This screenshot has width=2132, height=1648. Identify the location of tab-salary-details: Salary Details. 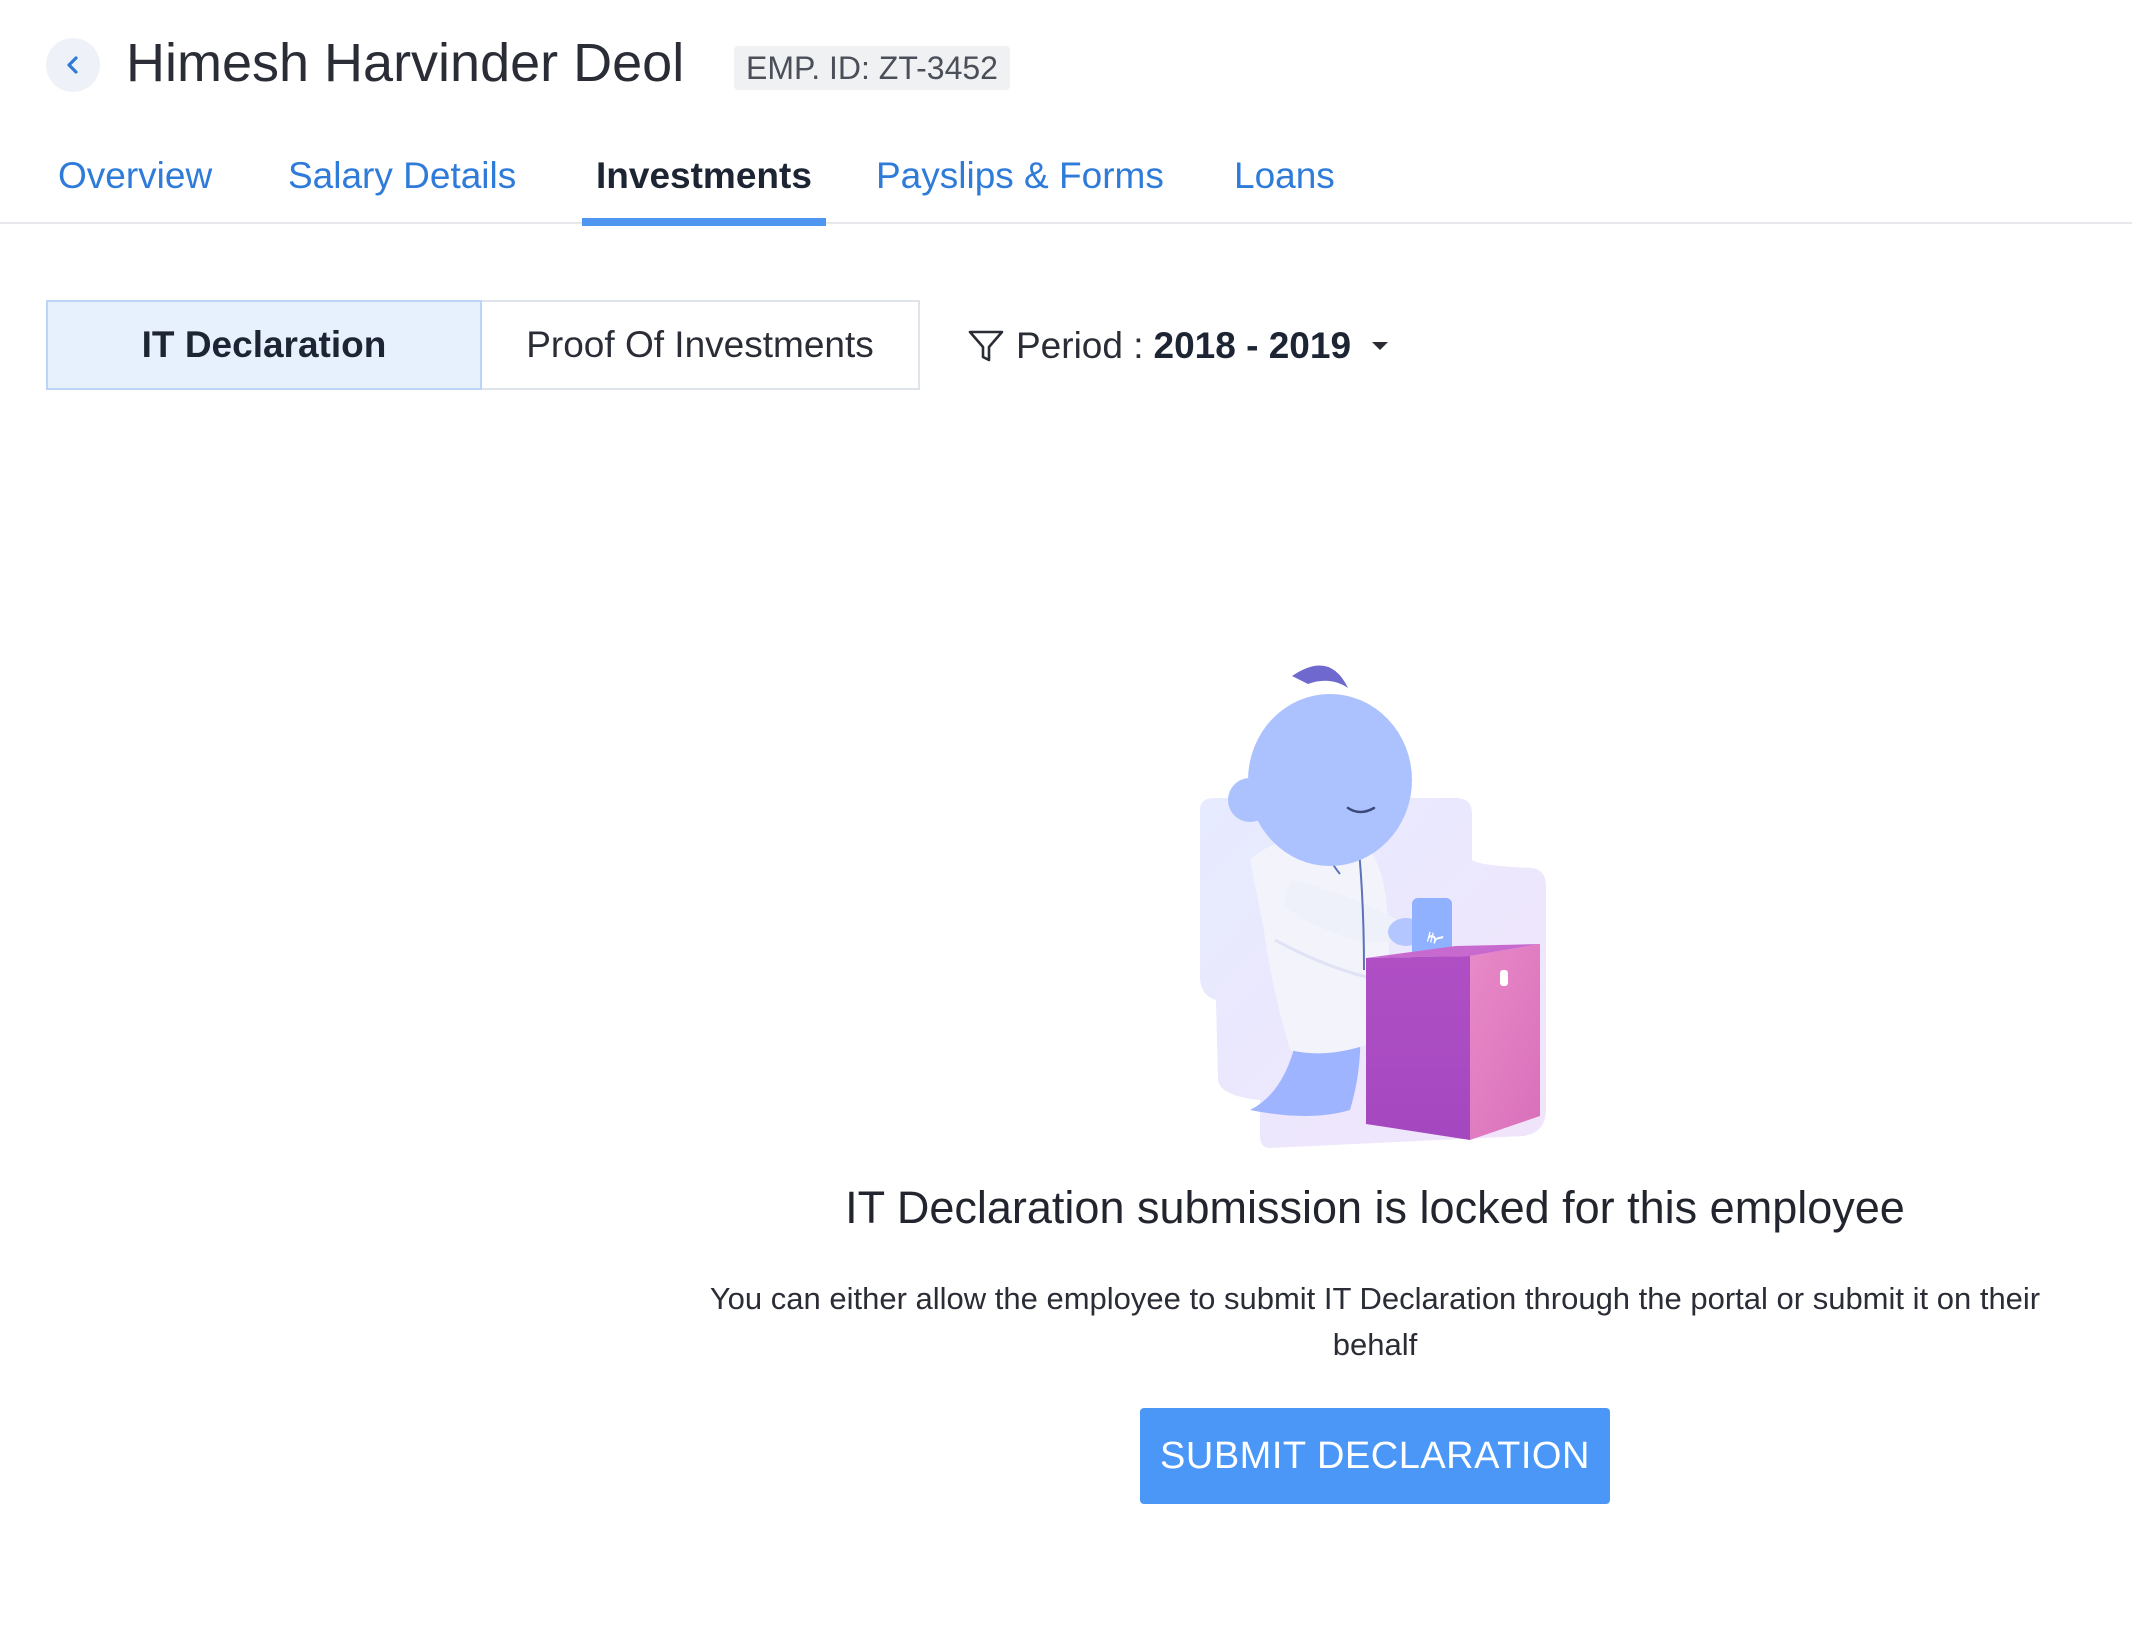
(402, 185).